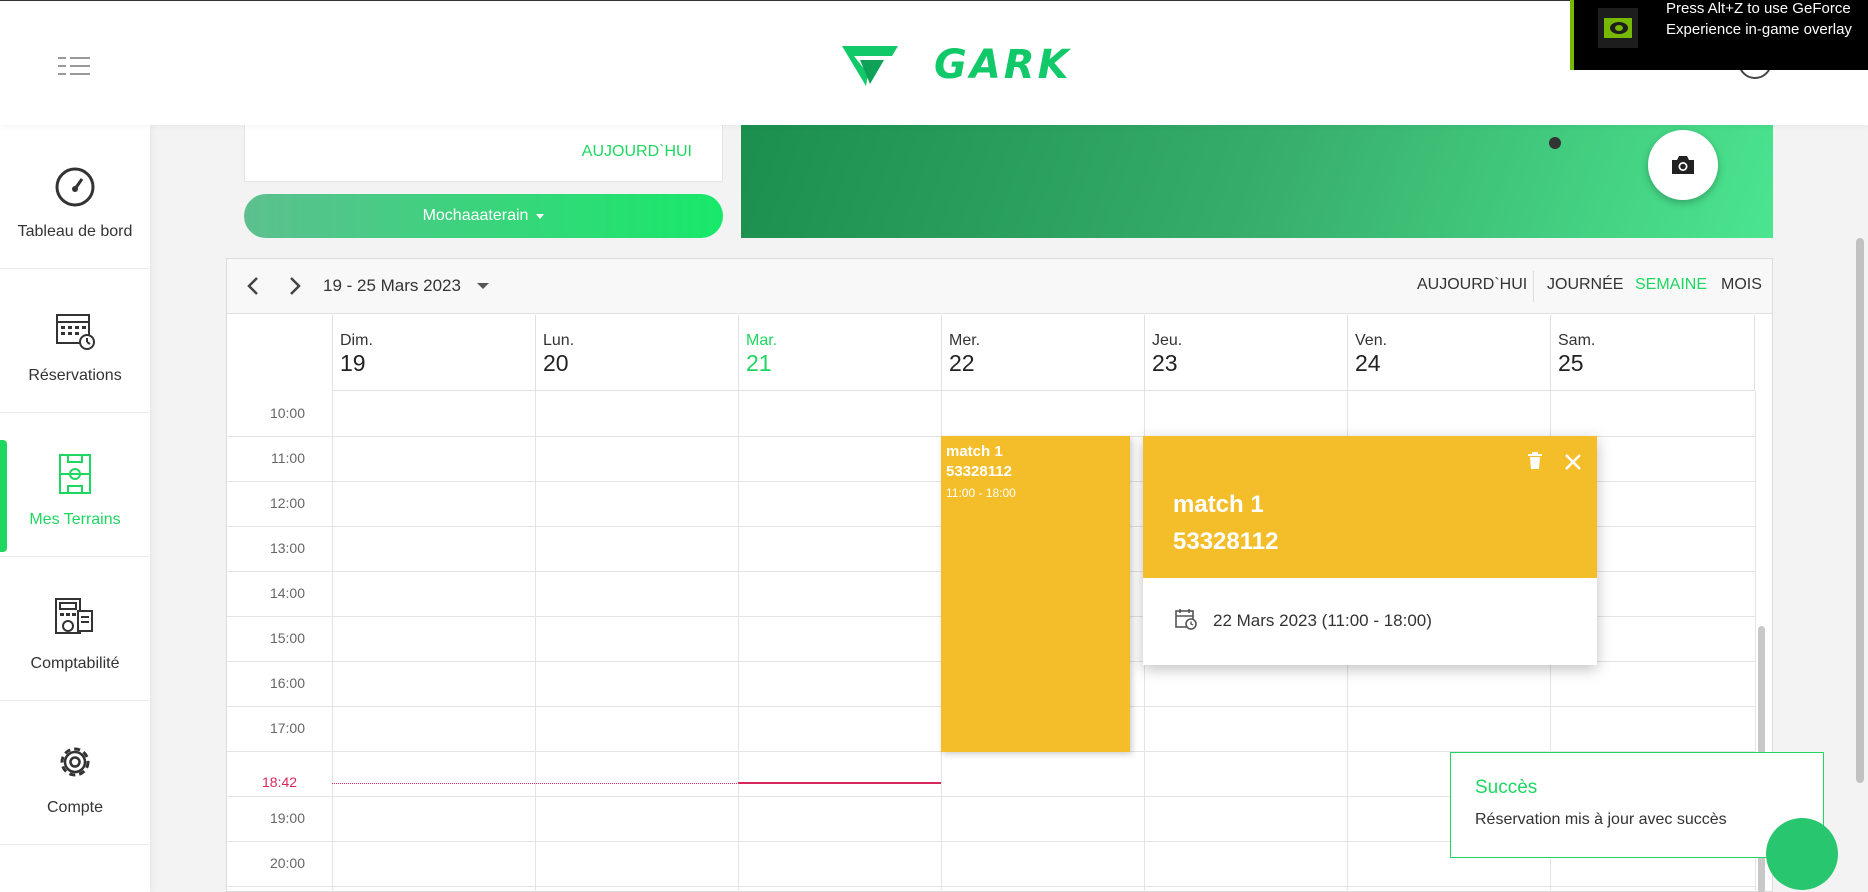  Describe the element at coordinates (1448, 353) in the screenshot. I see `day-header: Ven. 24` at that location.